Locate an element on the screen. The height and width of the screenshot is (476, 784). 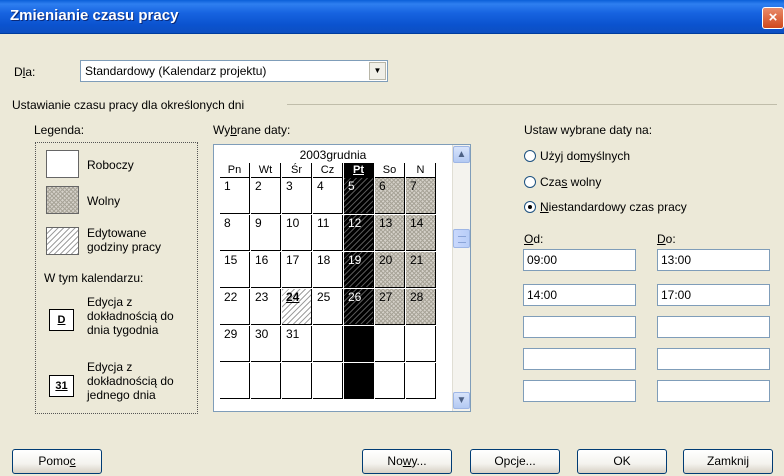
to-field-2: 17:00 is located at coordinates (713, 295).